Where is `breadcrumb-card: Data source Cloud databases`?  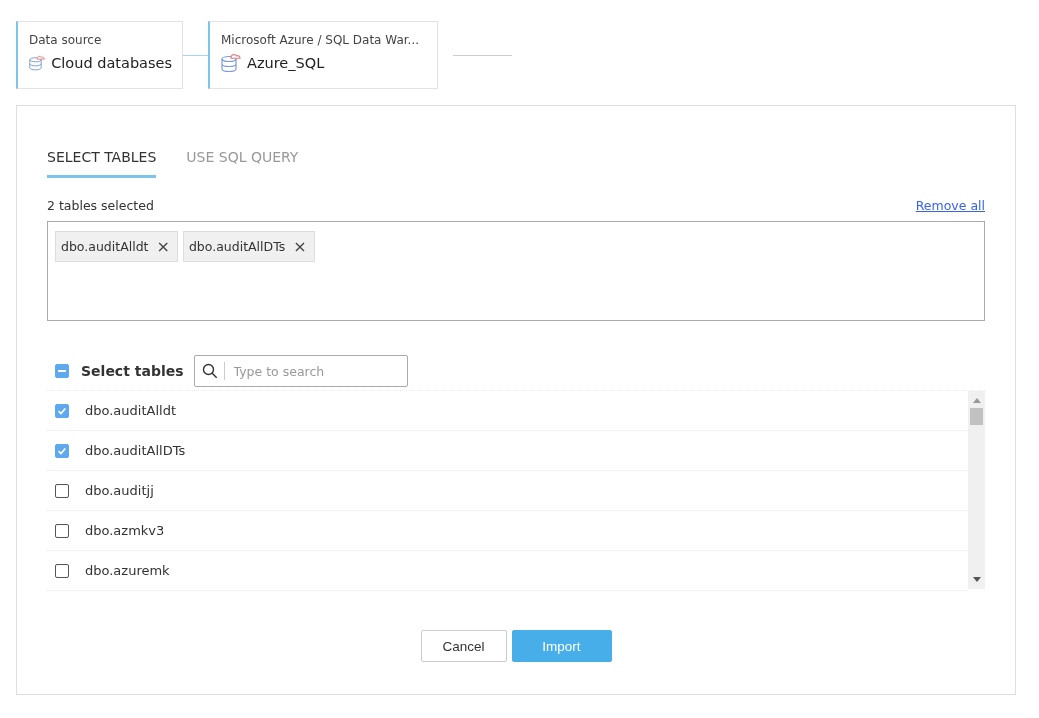 breadcrumb-card: Data source Cloud databases is located at coordinates (99, 55).